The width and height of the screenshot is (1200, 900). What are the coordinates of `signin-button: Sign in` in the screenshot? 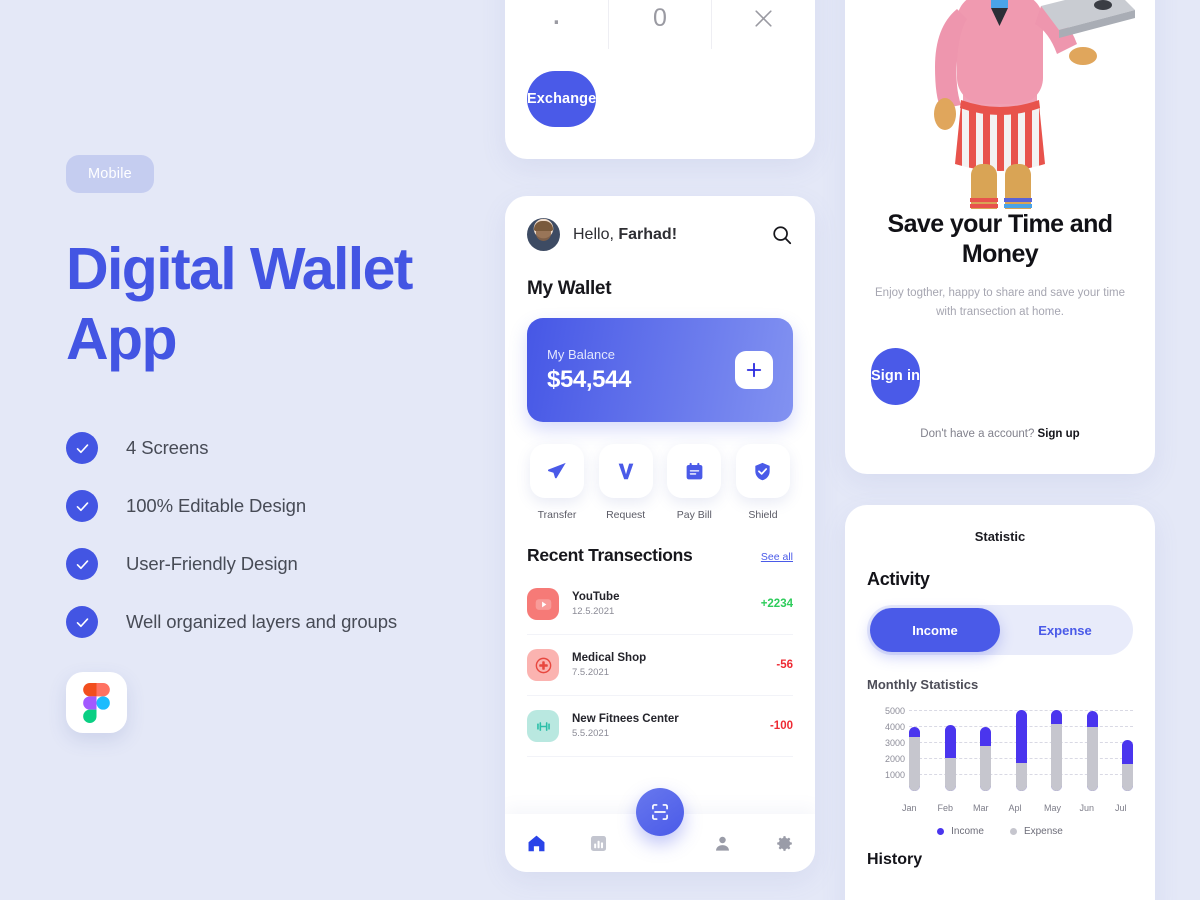 It's located at (896, 376).